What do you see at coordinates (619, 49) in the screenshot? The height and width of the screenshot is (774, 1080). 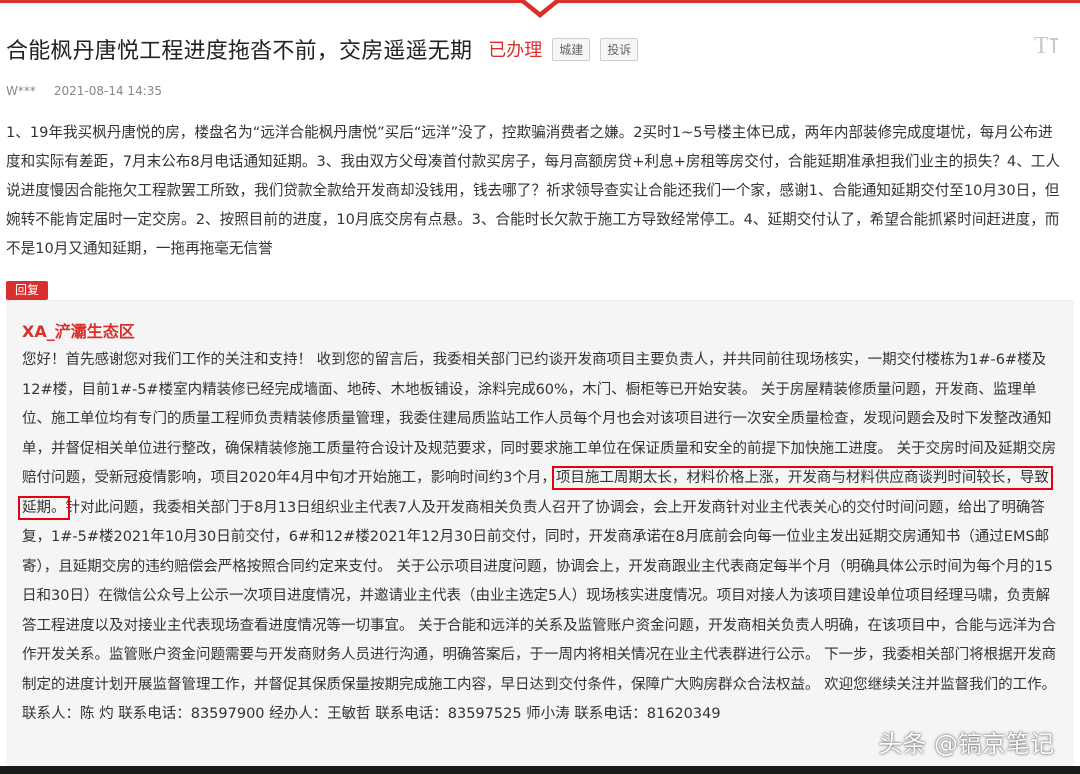 I see `tag-type: 投诉` at bounding box center [619, 49].